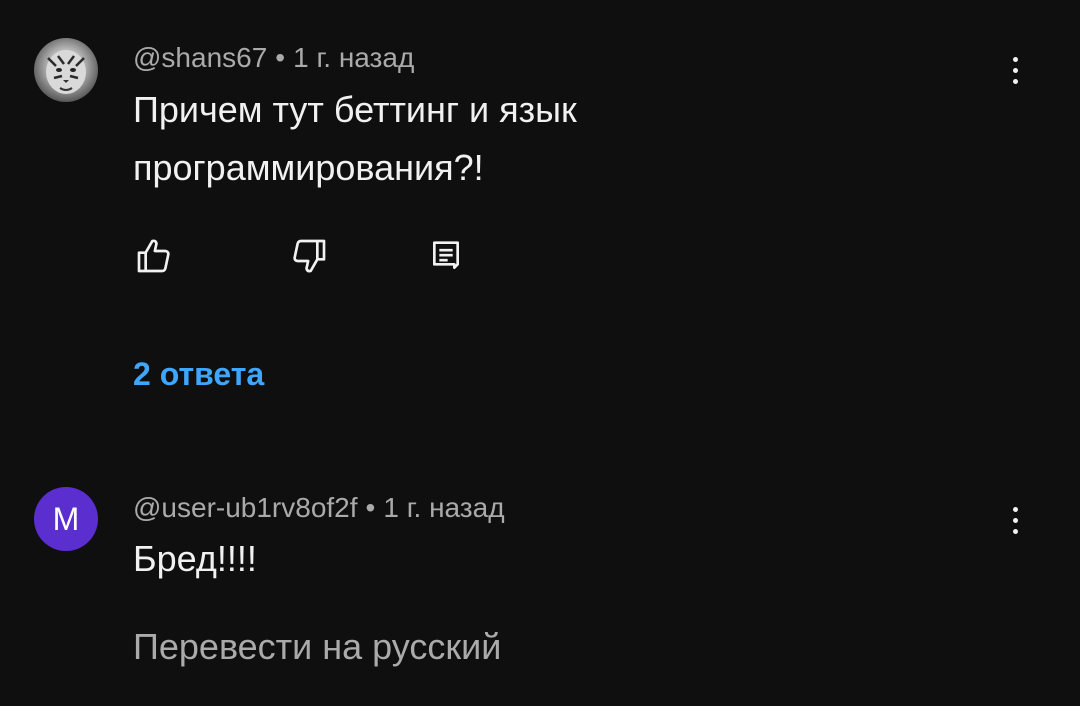  I want to click on comment-text-line: Бред!!!!, so click(195, 558).